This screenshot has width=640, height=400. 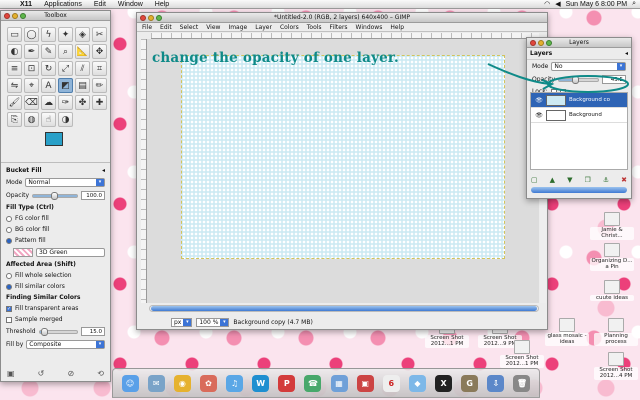 What do you see at coordinates (539, 115) in the screenshot?
I see `eye-icon: 👁` at bounding box center [539, 115].